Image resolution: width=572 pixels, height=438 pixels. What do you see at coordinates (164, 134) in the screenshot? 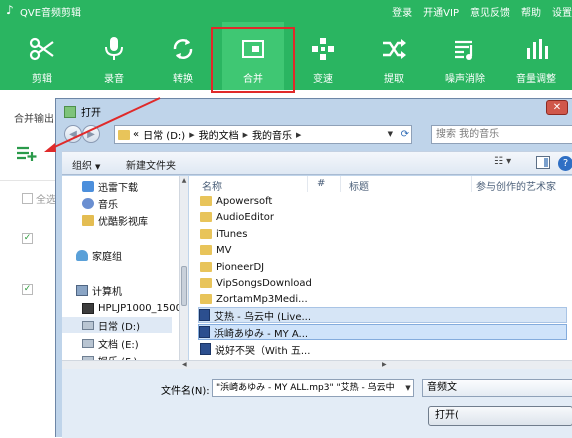
I see `breadcrumb-drive-d: 日常 (D:)` at bounding box center [164, 134].